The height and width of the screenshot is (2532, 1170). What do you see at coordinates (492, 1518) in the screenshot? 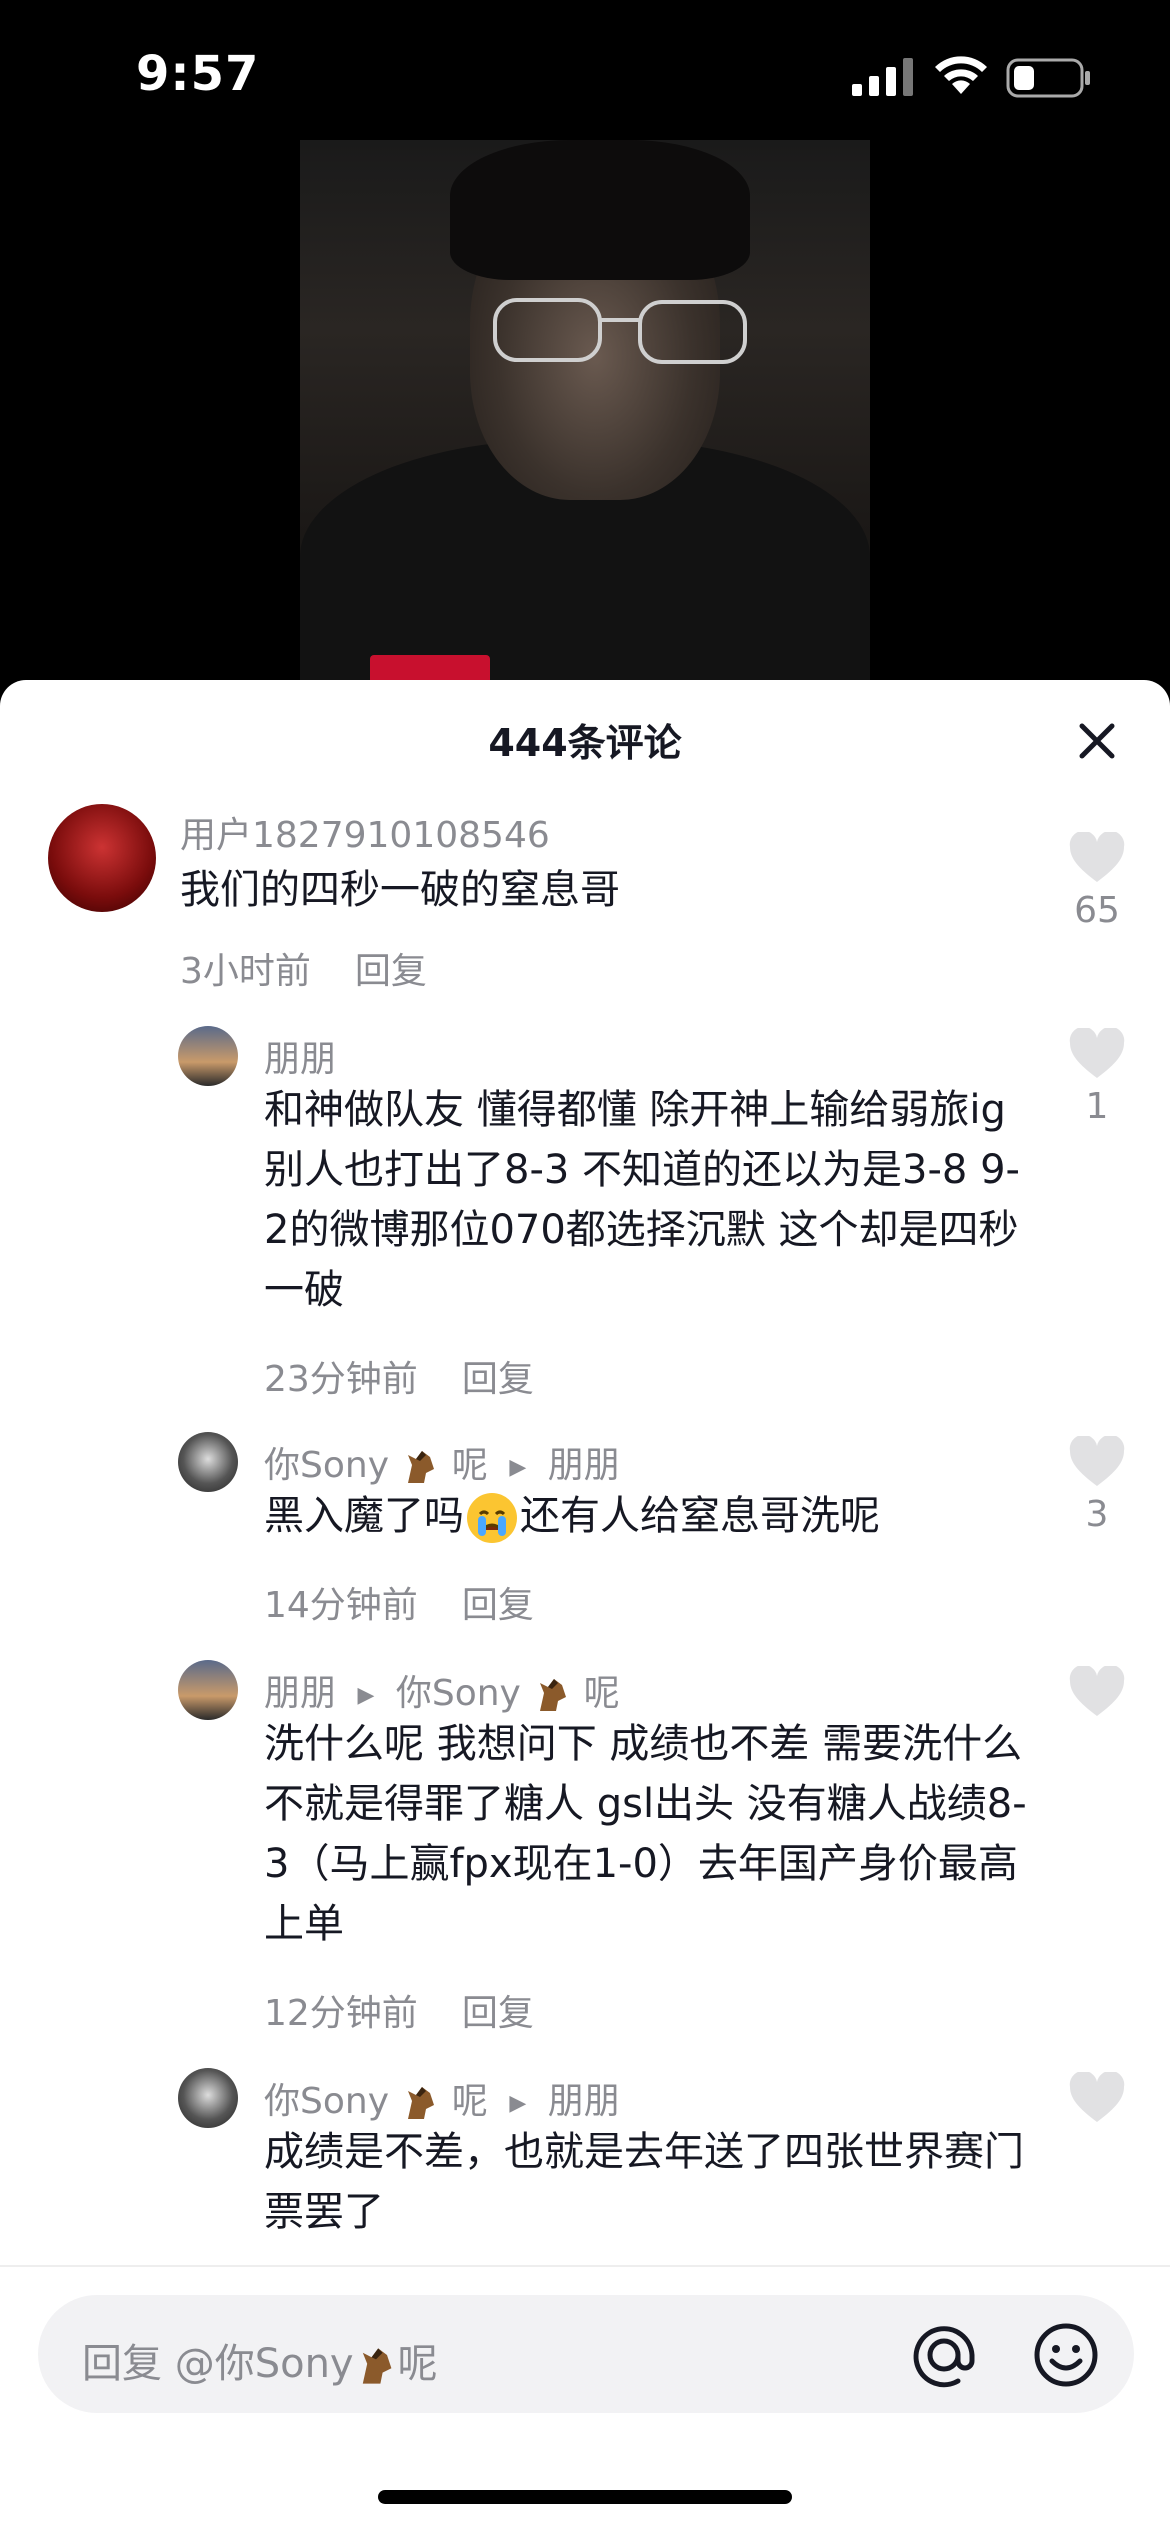
I see `crying-emoji` at bounding box center [492, 1518].